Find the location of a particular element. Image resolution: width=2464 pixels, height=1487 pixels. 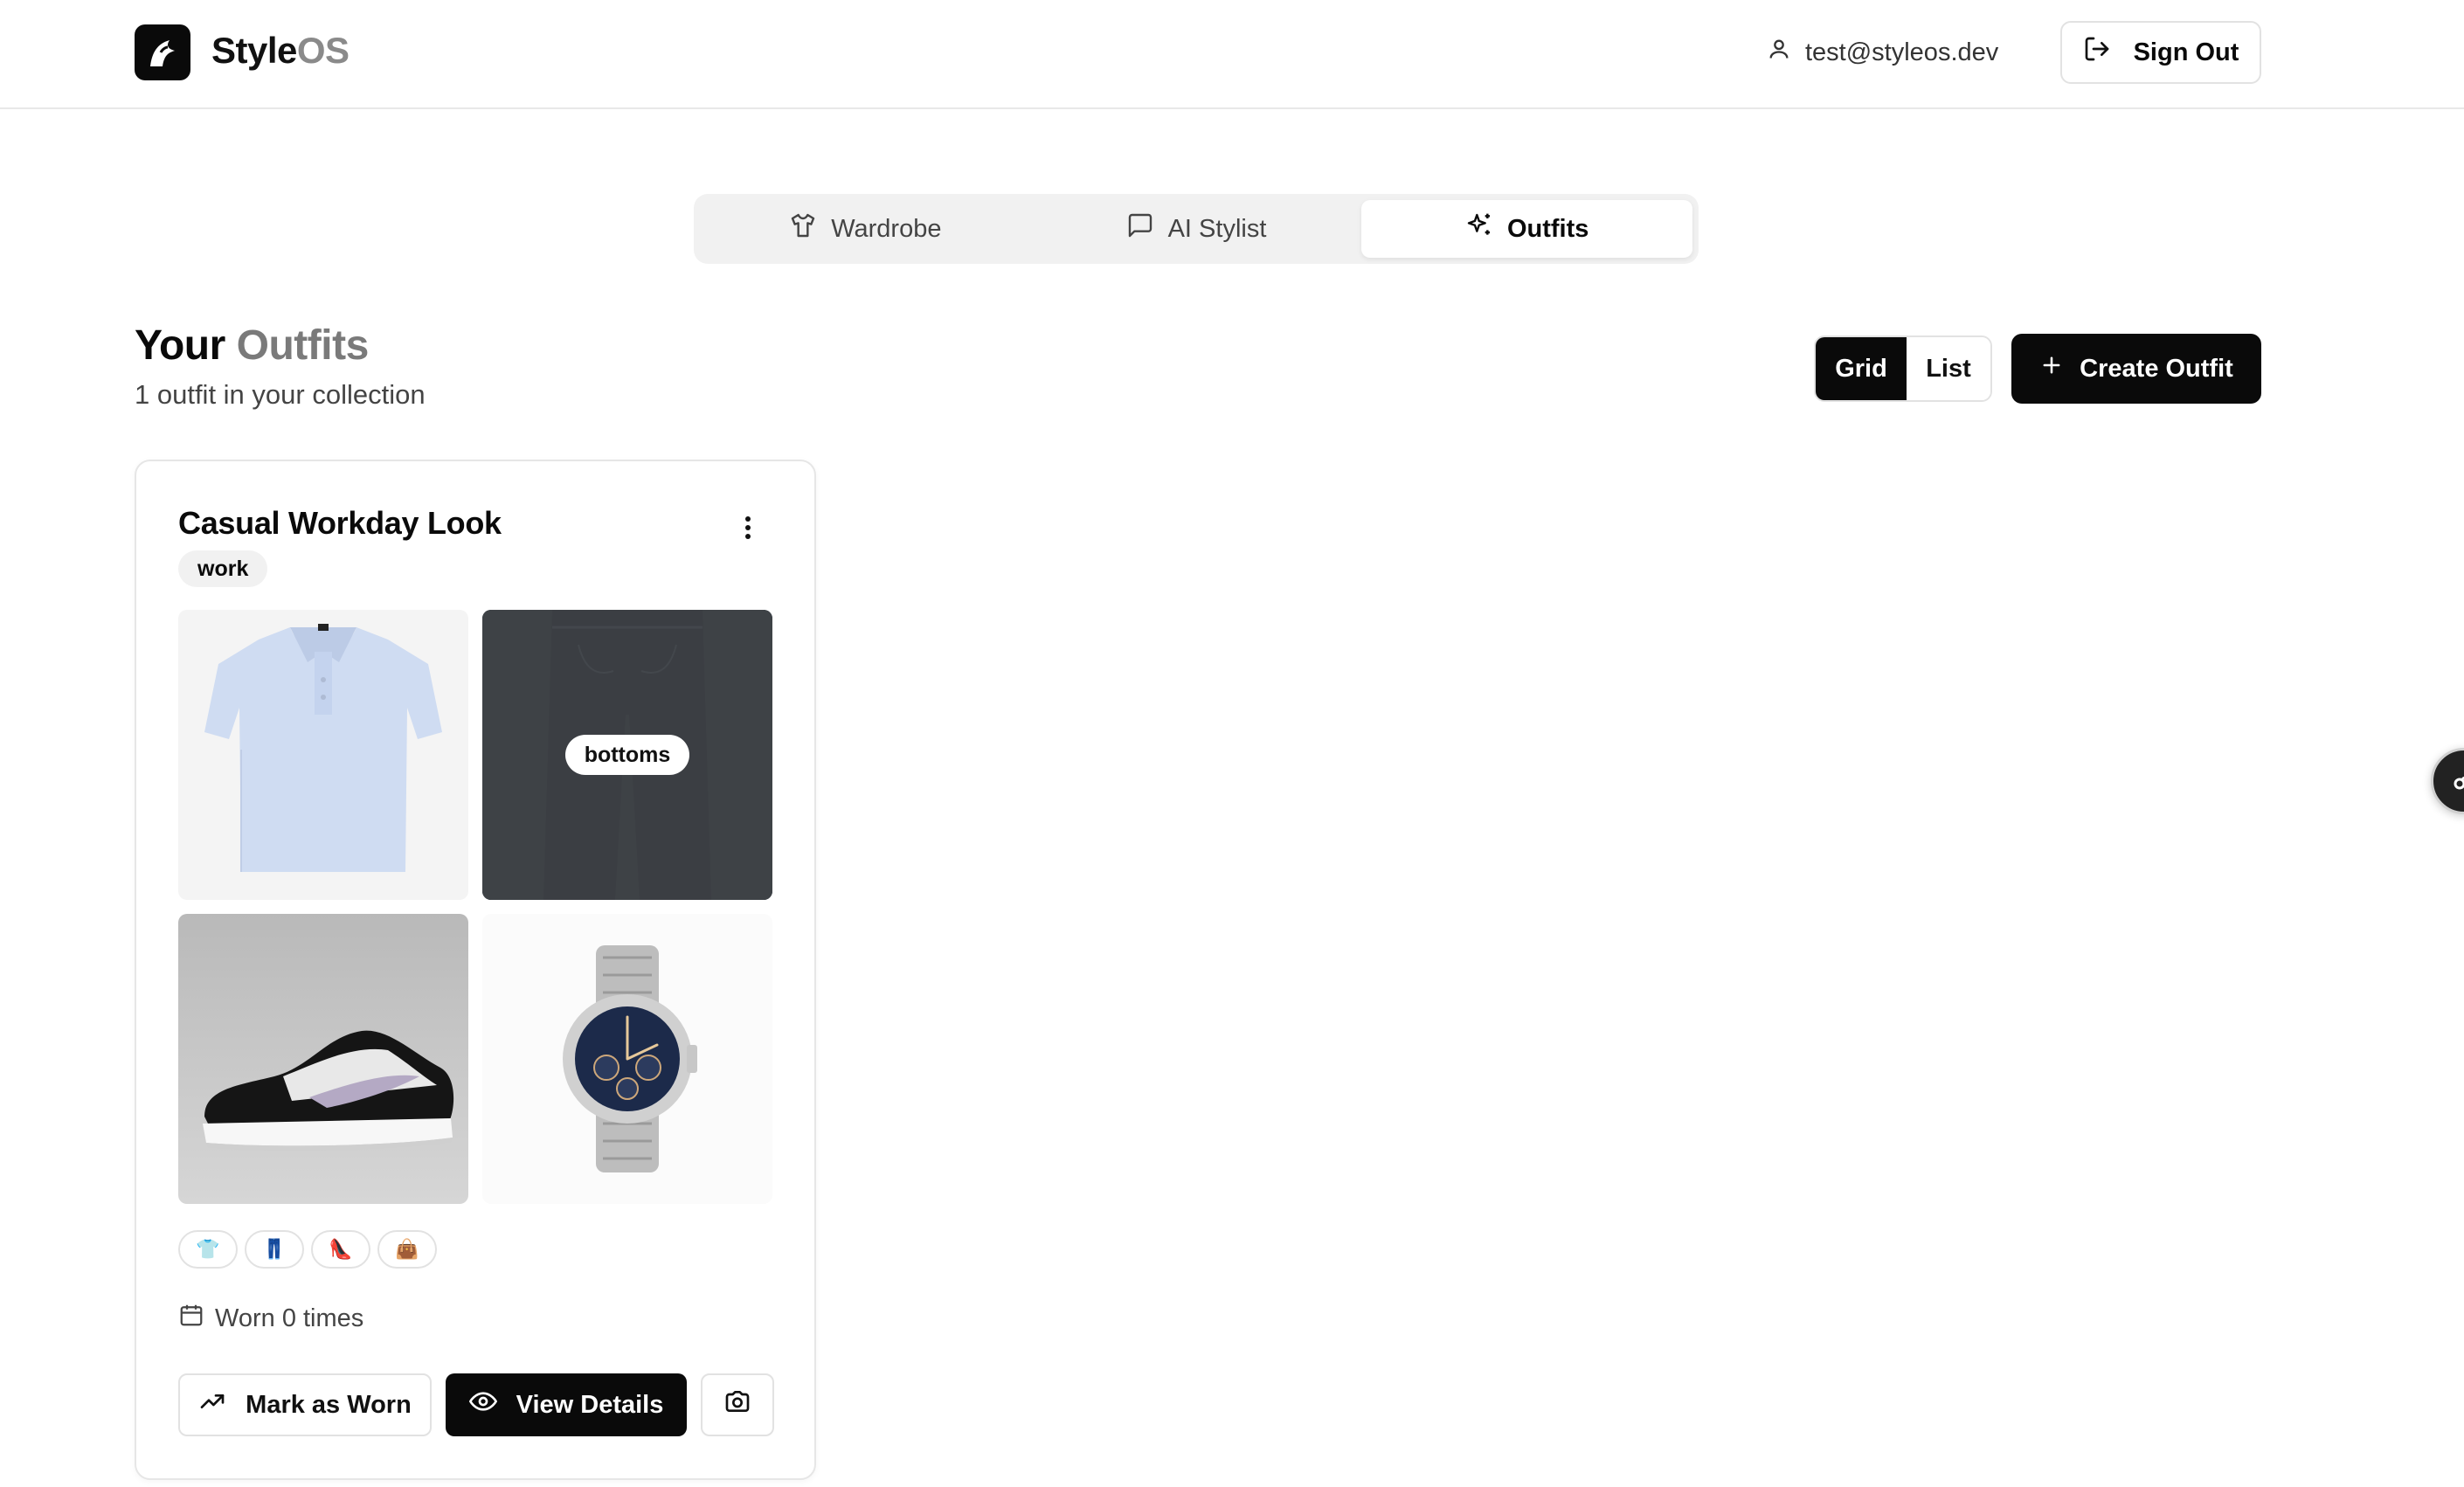

user-email: test@styleos.dev is located at coordinates (1902, 52).